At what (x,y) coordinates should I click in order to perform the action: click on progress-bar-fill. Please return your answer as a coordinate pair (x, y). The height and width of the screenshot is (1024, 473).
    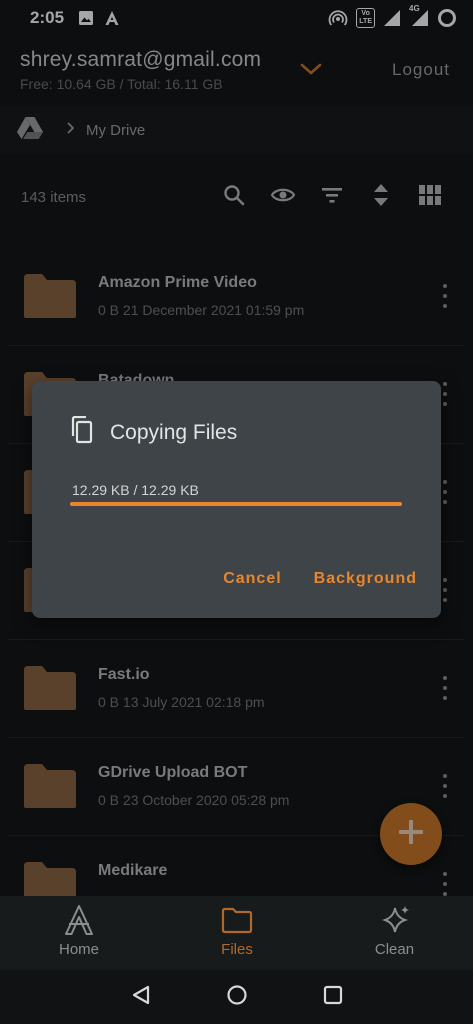
    Looking at the image, I should click on (236, 504).